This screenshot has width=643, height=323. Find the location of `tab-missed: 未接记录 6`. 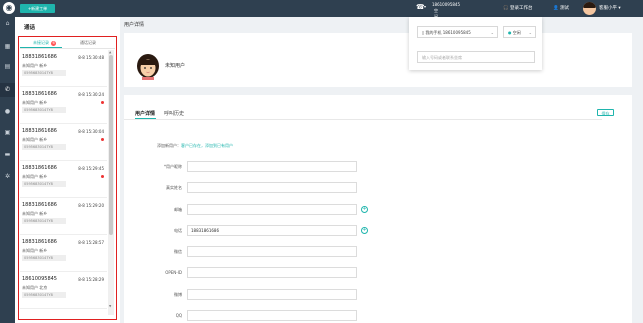

tab-missed: 未接记录 6 is located at coordinates (45, 43).